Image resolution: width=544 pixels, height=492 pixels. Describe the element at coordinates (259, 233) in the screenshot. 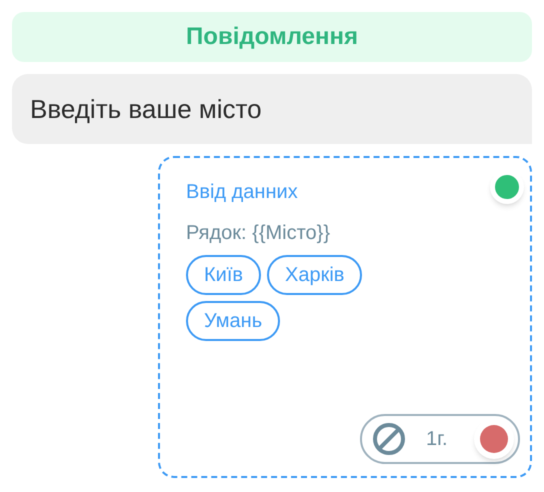

I see `variable-text: Рядок: {{Місто}}` at that location.